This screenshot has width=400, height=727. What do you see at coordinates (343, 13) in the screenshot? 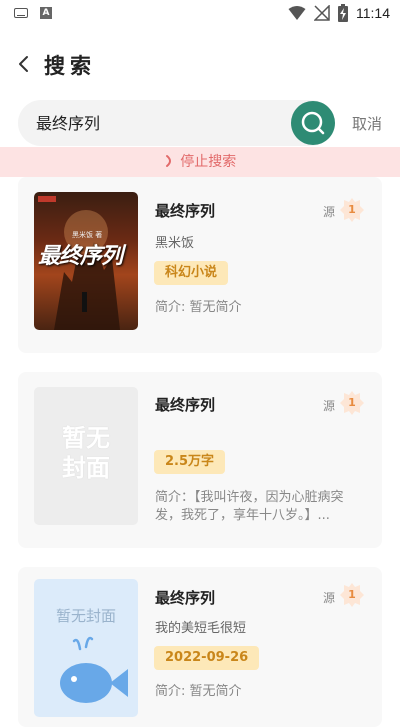
I see `battery-charging-icon` at bounding box center [343, 13].